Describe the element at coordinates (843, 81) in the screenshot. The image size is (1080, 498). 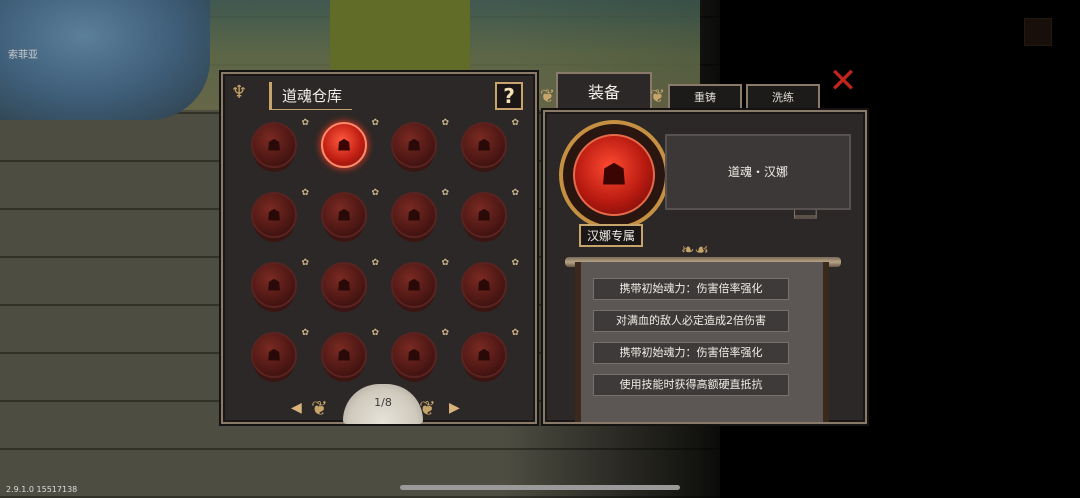
I see `close-pinwheel-icon: ✕` at that location.